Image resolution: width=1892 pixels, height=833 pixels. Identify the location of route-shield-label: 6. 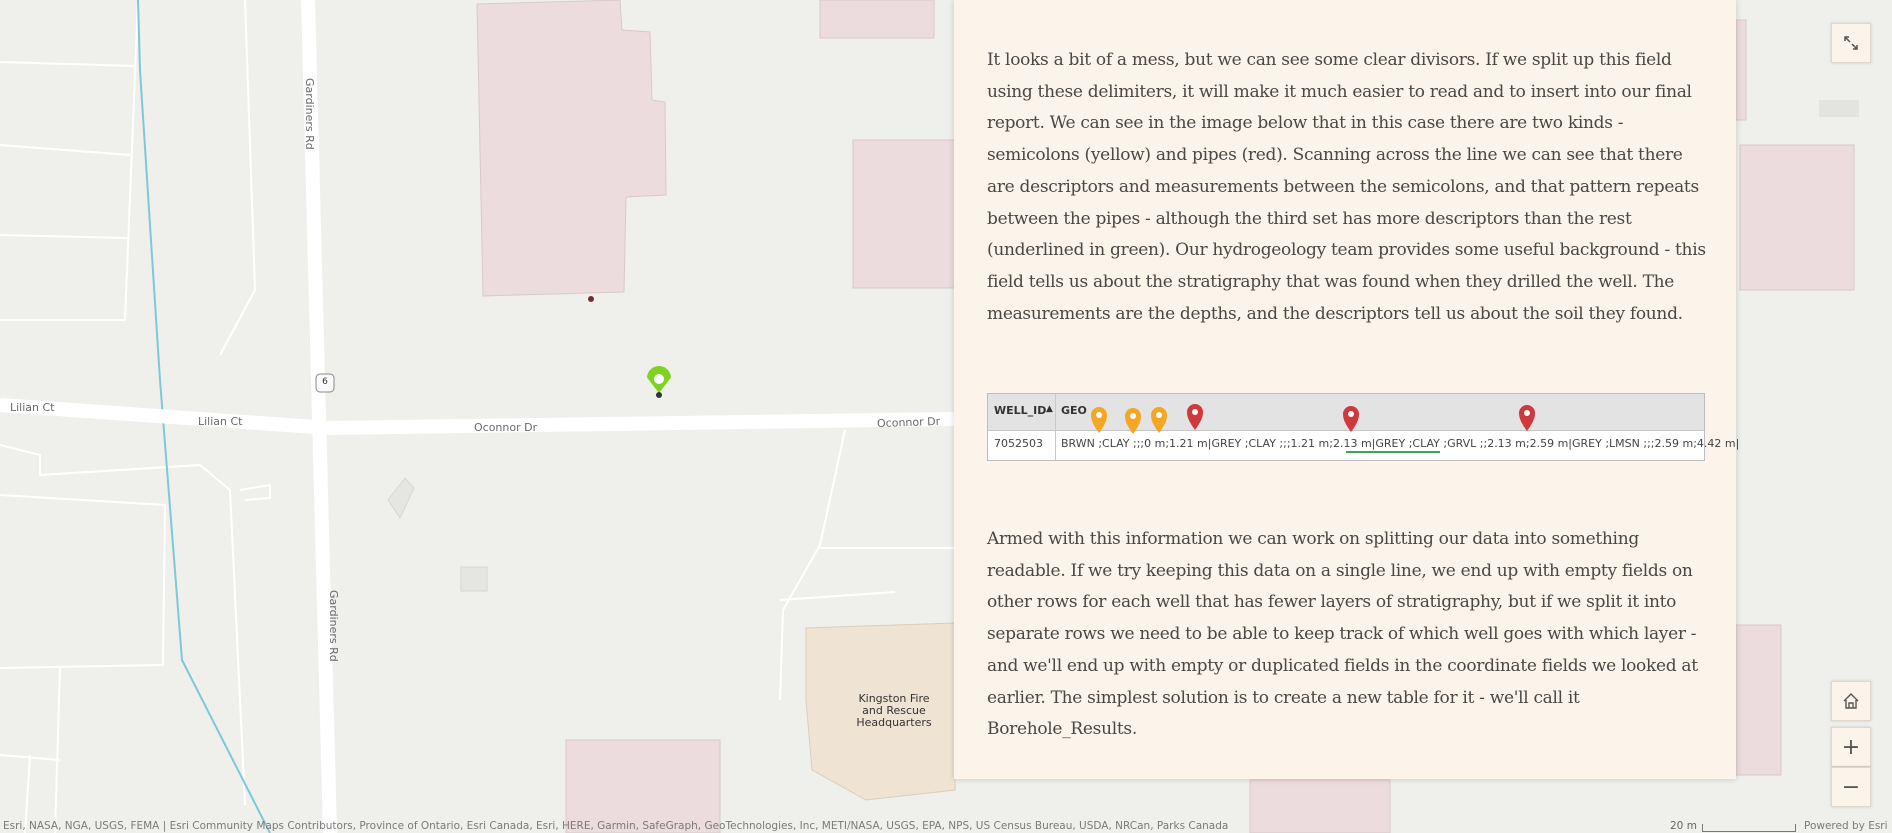
(325, 382).